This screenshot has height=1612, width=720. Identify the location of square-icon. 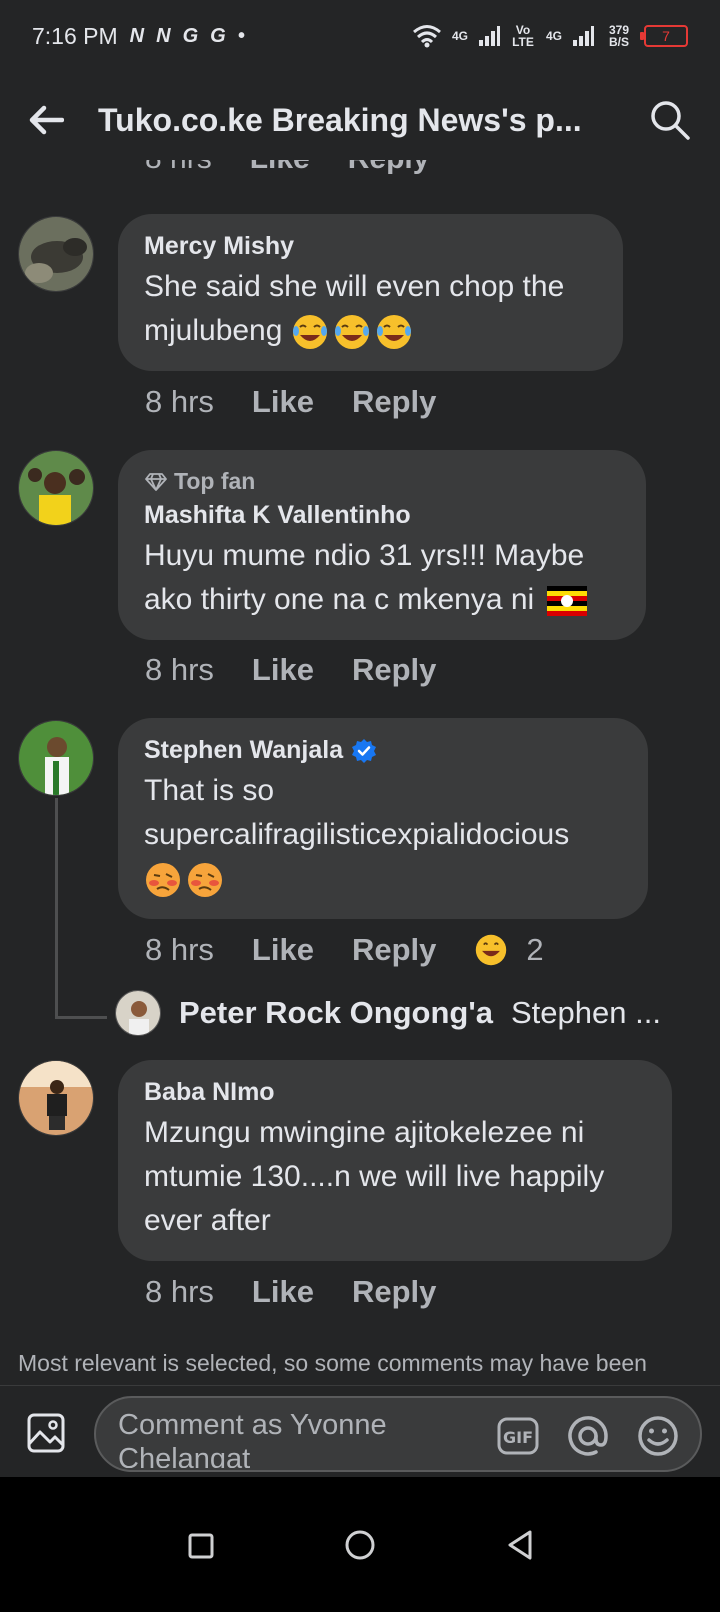
(201, 1545).